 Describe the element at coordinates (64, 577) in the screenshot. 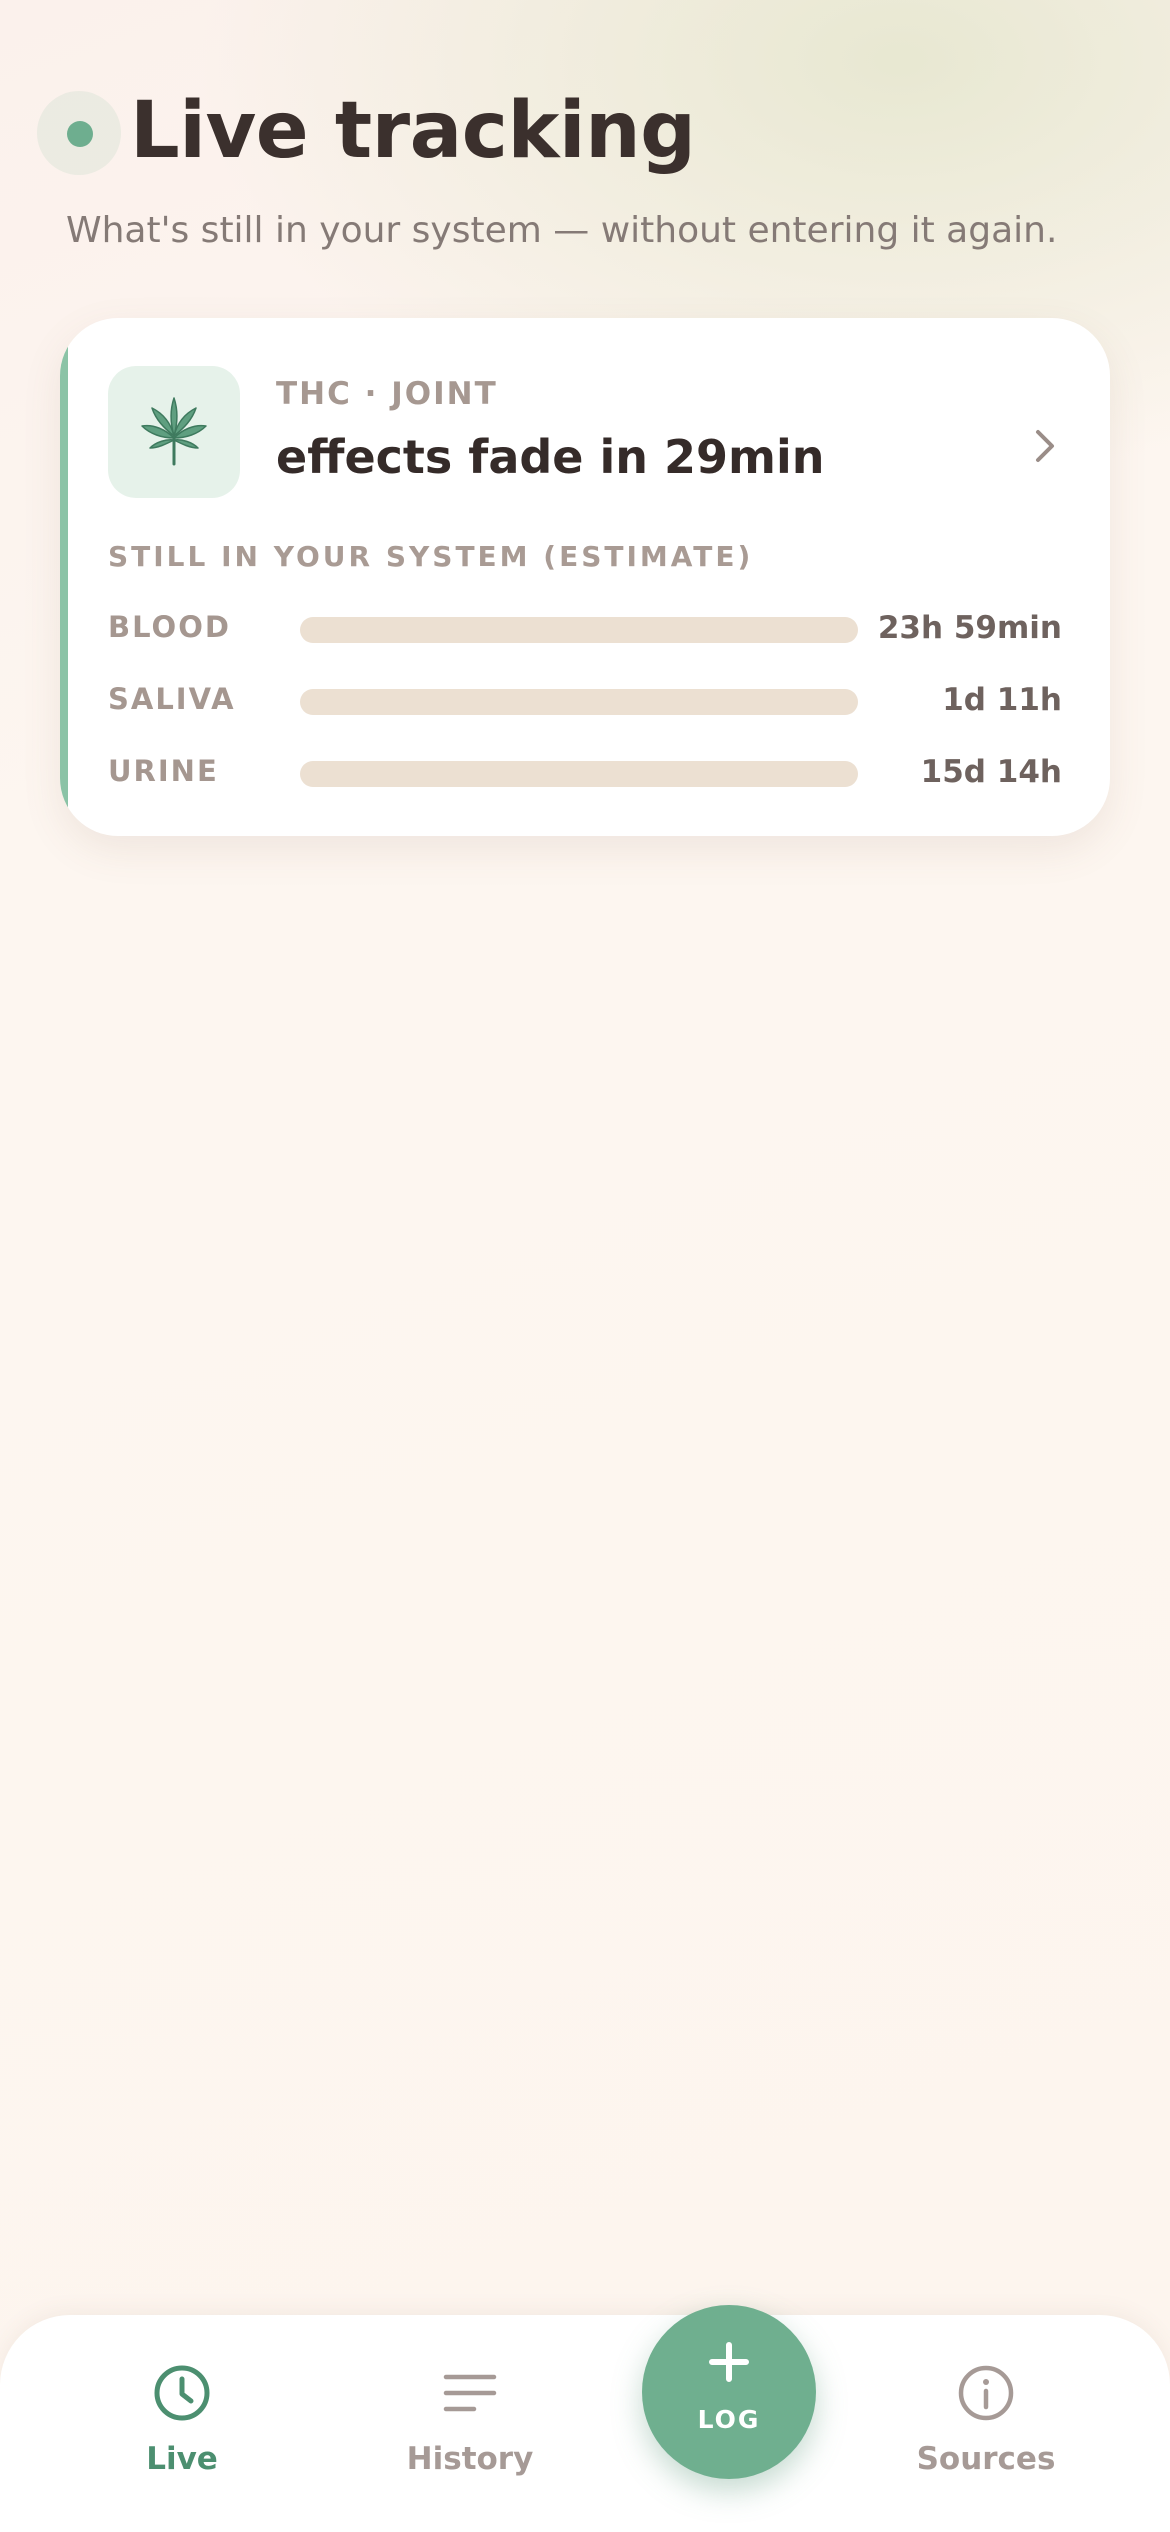

I see `card-accent-bar` at that location.